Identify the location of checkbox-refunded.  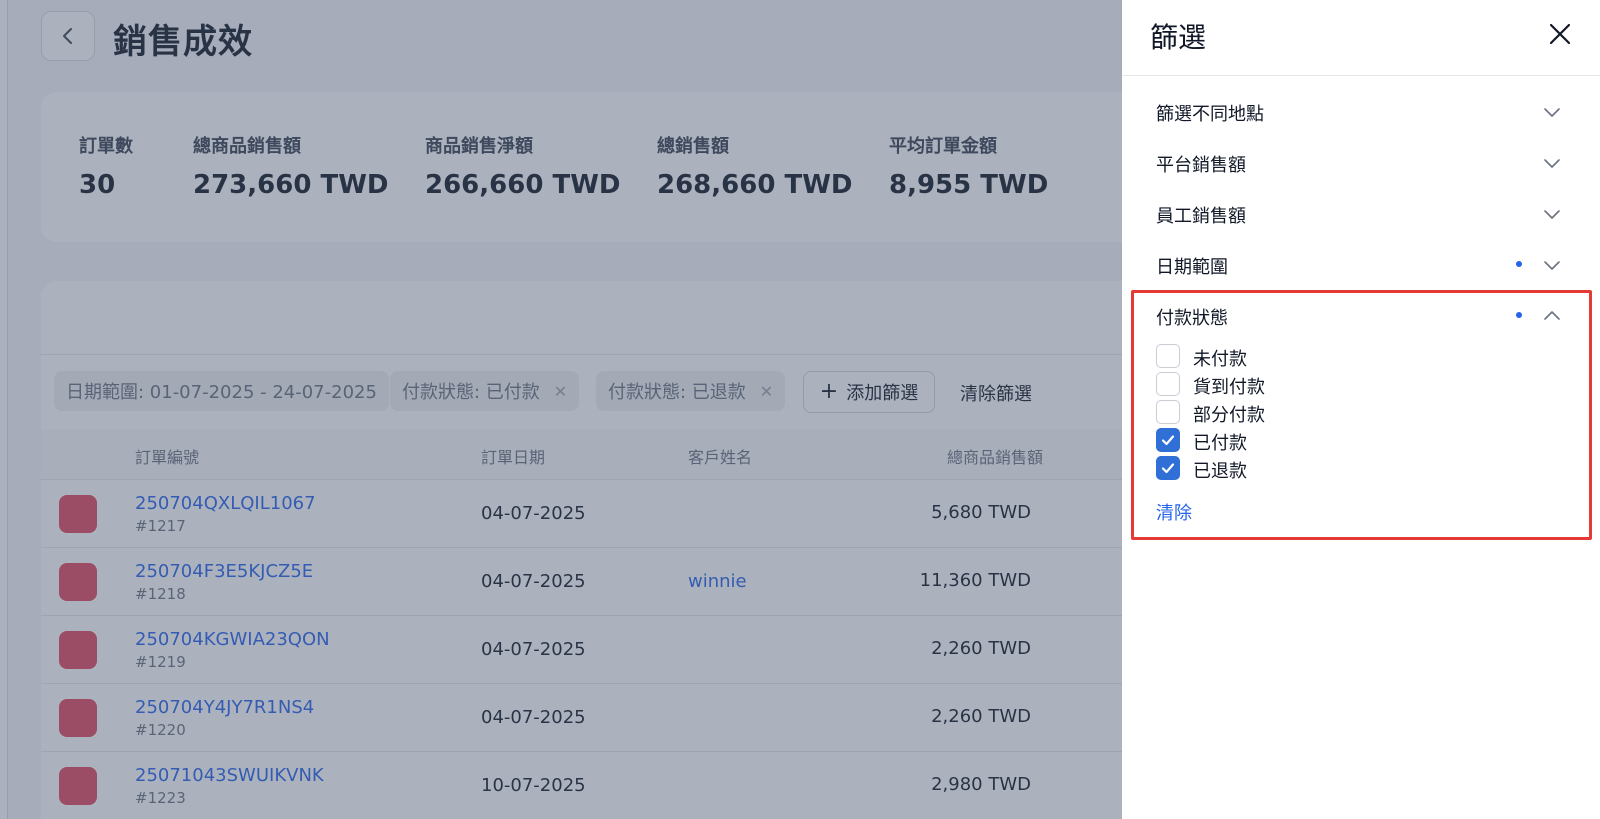
(1168, 468).